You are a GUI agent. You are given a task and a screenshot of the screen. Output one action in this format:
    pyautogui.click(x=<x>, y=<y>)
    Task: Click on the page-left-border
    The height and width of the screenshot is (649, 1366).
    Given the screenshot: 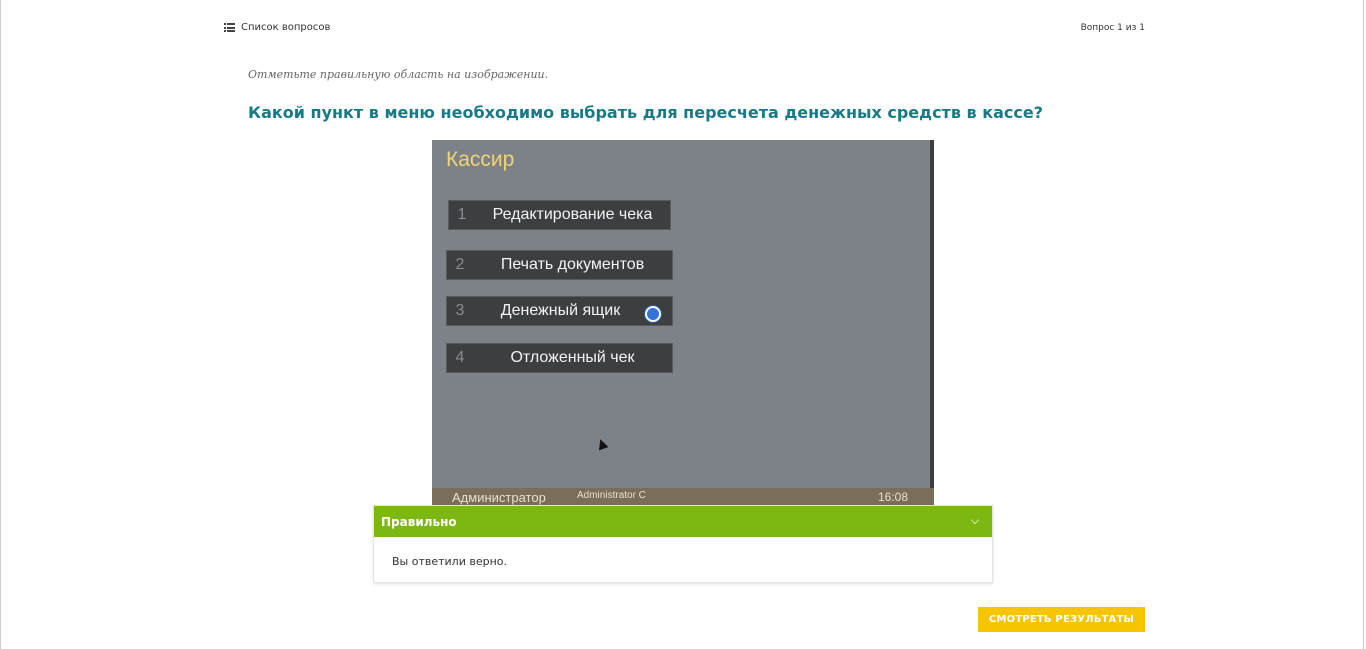 What is the action you would take?
    pyautogui.click(x=0, y=324)
    